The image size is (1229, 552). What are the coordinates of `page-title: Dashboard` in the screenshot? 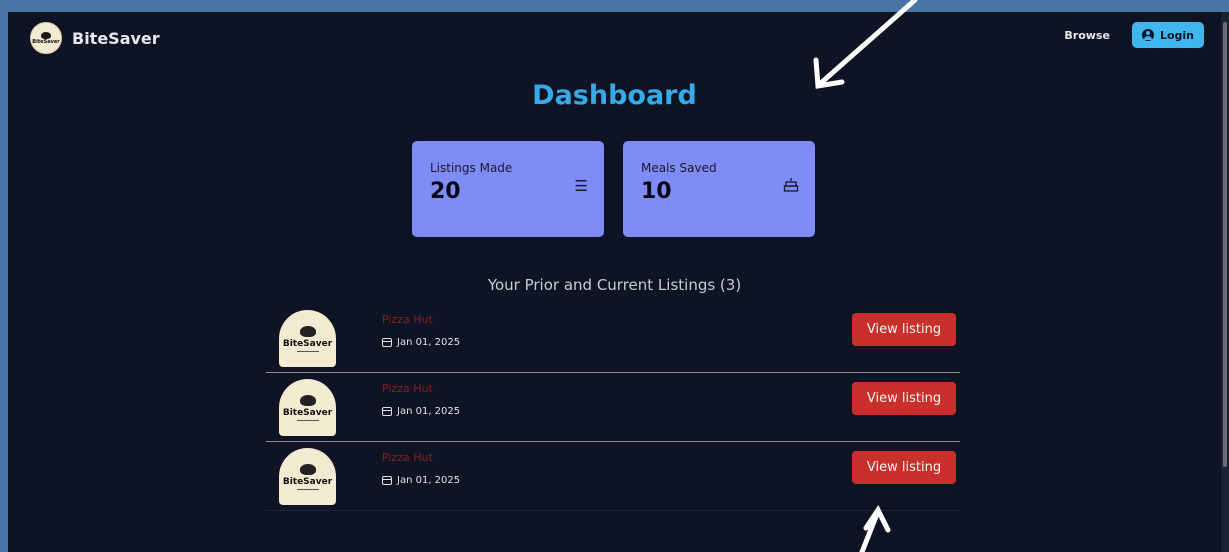 It's located at (614, 95).